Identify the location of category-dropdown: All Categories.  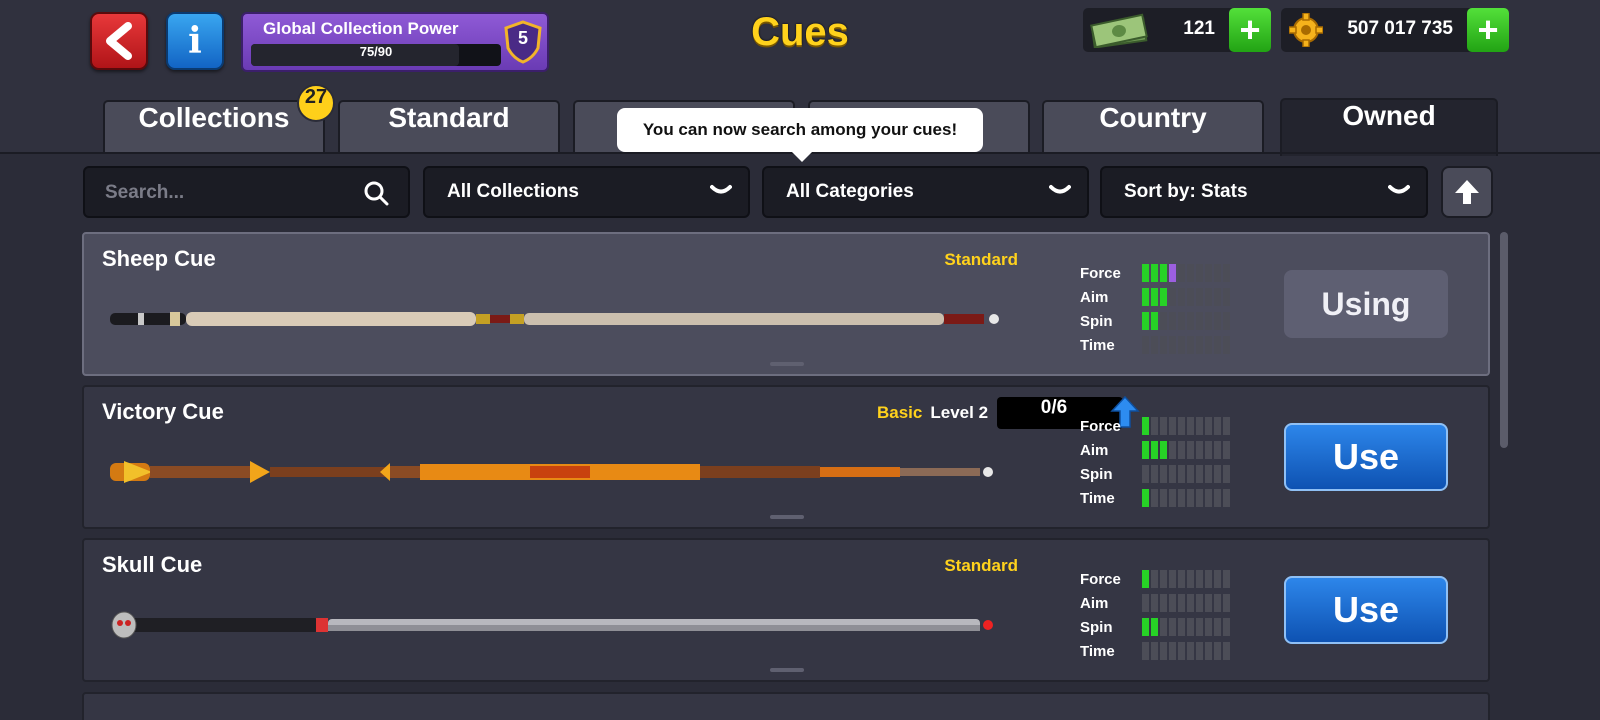
(925, 192).